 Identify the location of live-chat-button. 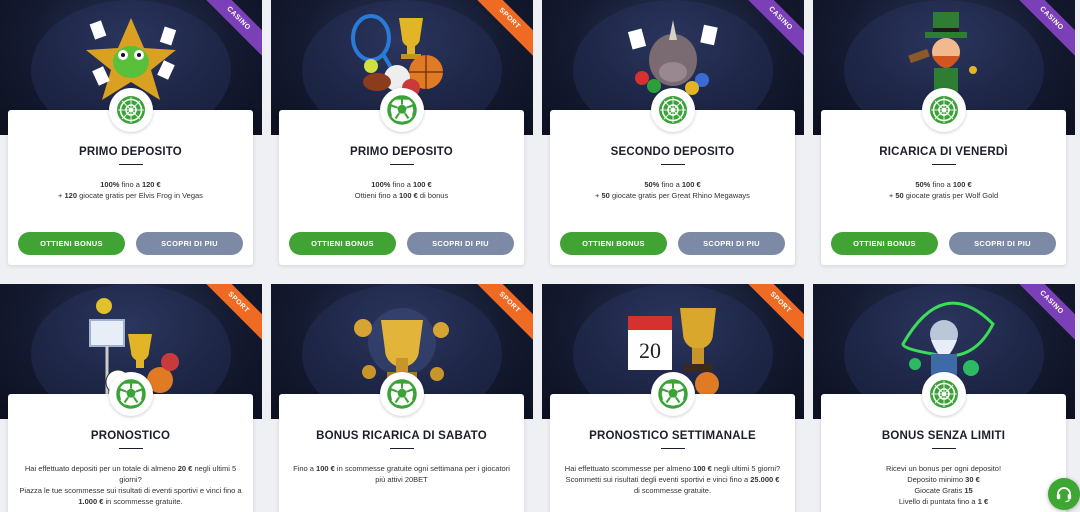
(1064, 494).